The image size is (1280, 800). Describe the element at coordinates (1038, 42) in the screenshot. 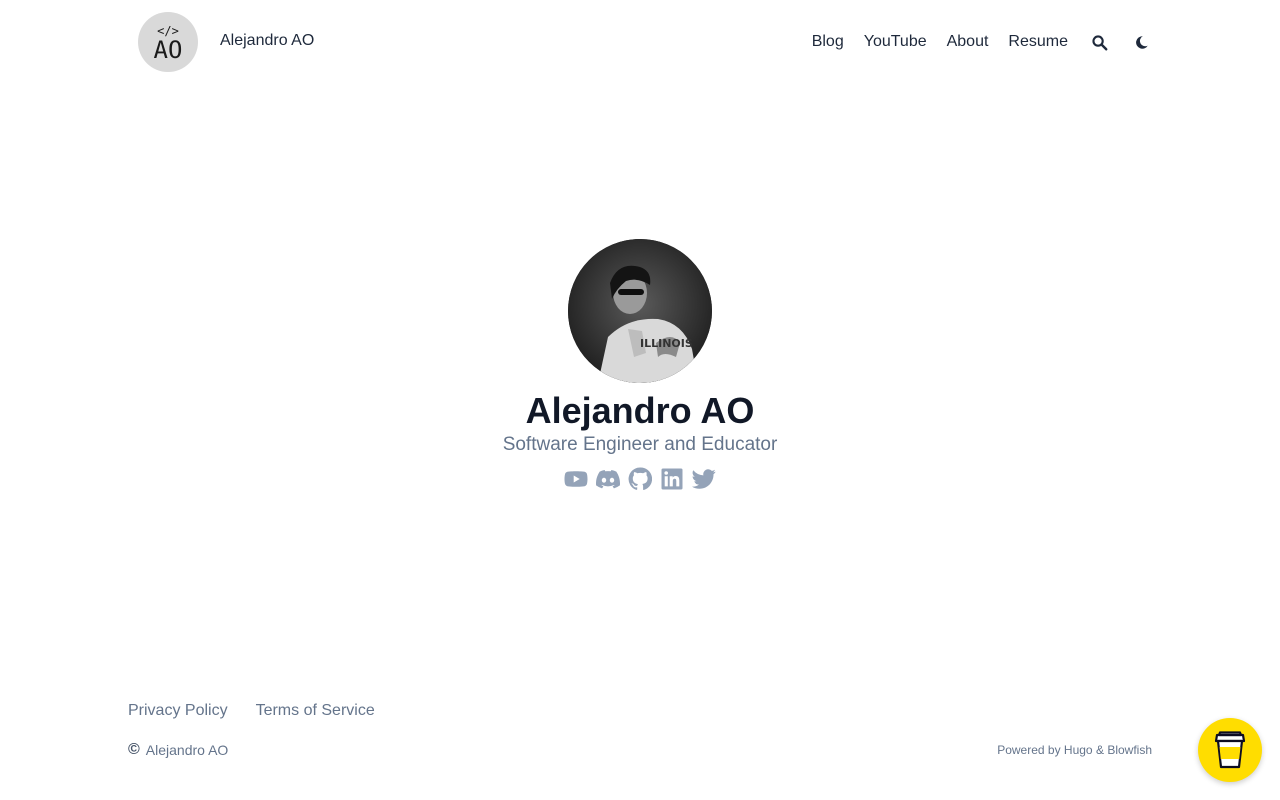

I see `nav-item-resume: Resume` at that location.